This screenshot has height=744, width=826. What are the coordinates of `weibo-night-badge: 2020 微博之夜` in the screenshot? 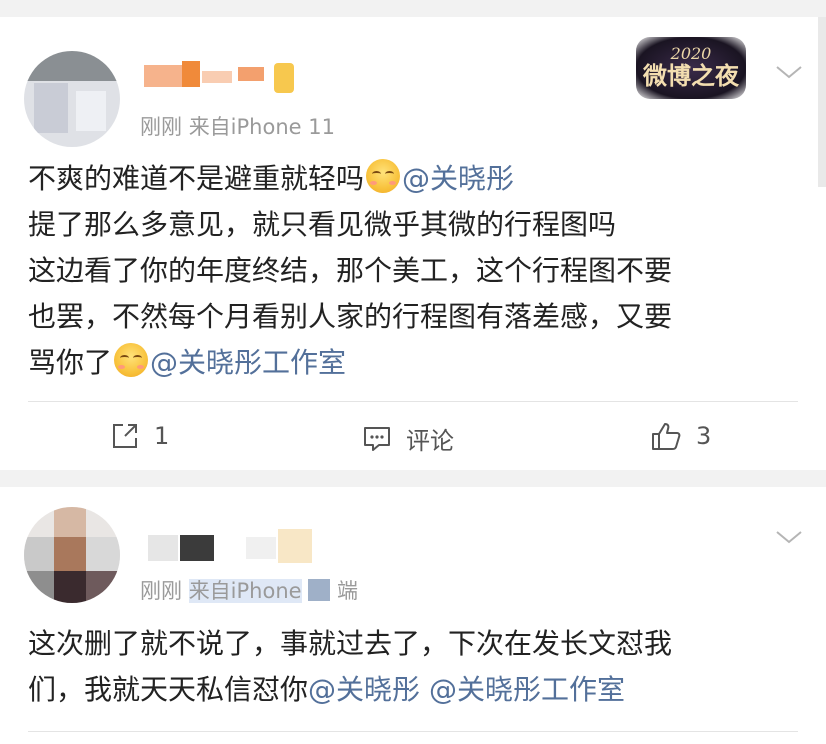 It's located at (691, 68).